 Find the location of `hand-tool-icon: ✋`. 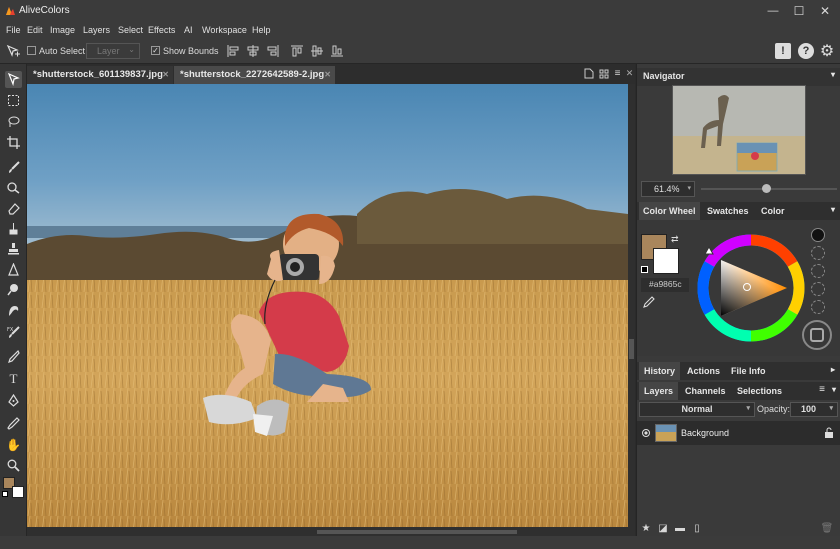

hand-tool-icon: ✋ is located at coordinates (13, 444).